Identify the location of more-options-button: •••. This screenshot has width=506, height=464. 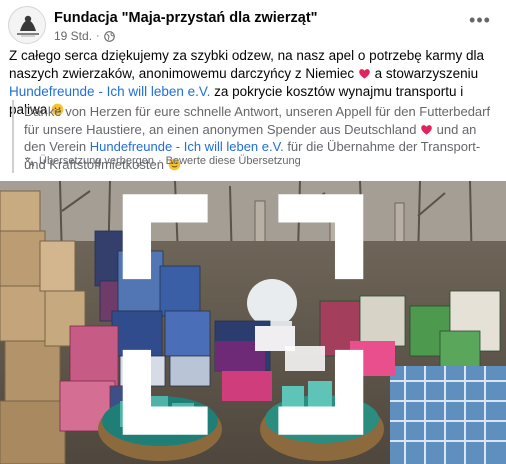
(480, 20).